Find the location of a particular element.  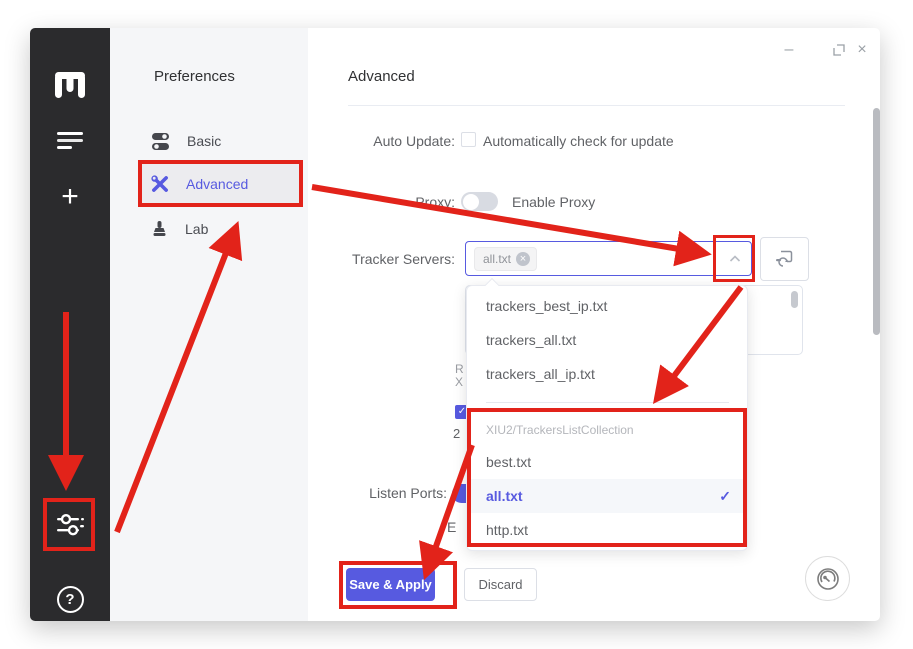

obscured-text-fragment: R is located at coordinates (459, 369).